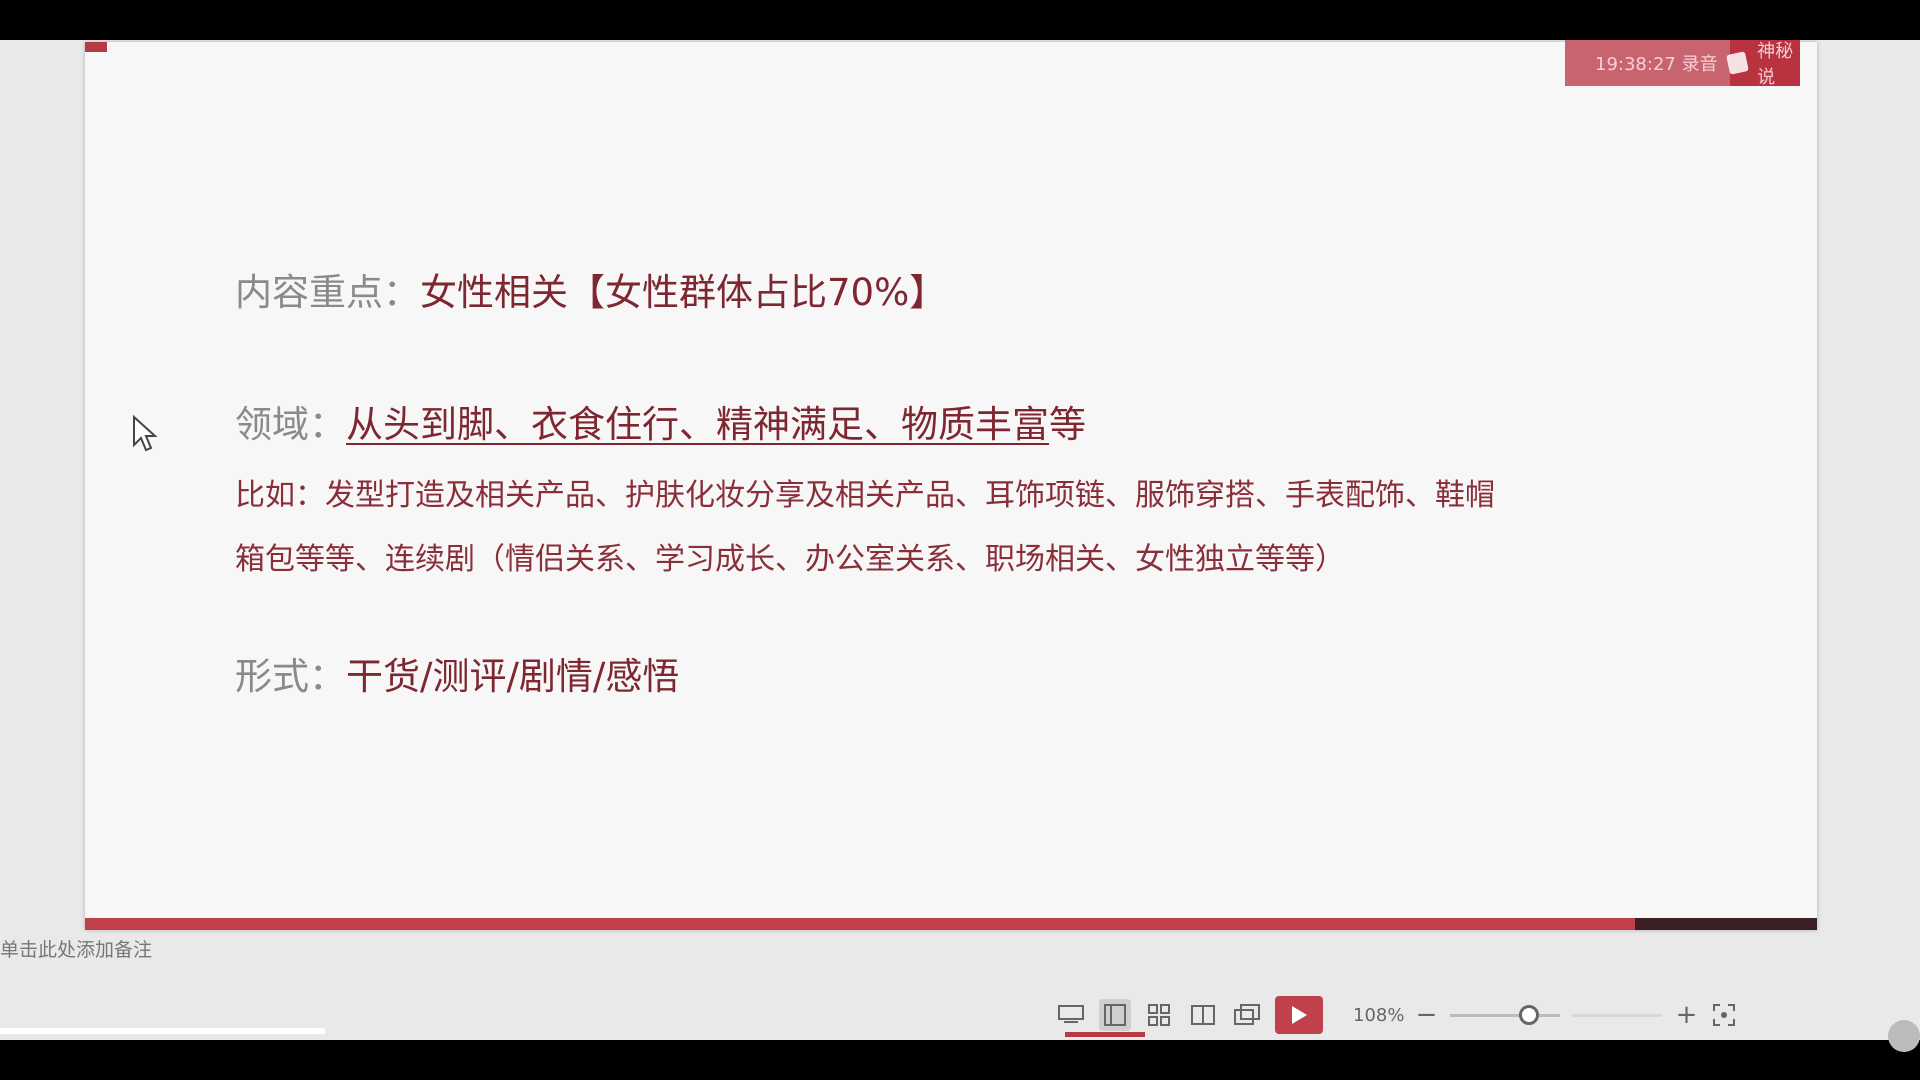 The width and height of the screenshot is (1920, 1080). Describe the element at coordinates (290, 676) in the screenshot. I see `format-label: 形式：` at that location.